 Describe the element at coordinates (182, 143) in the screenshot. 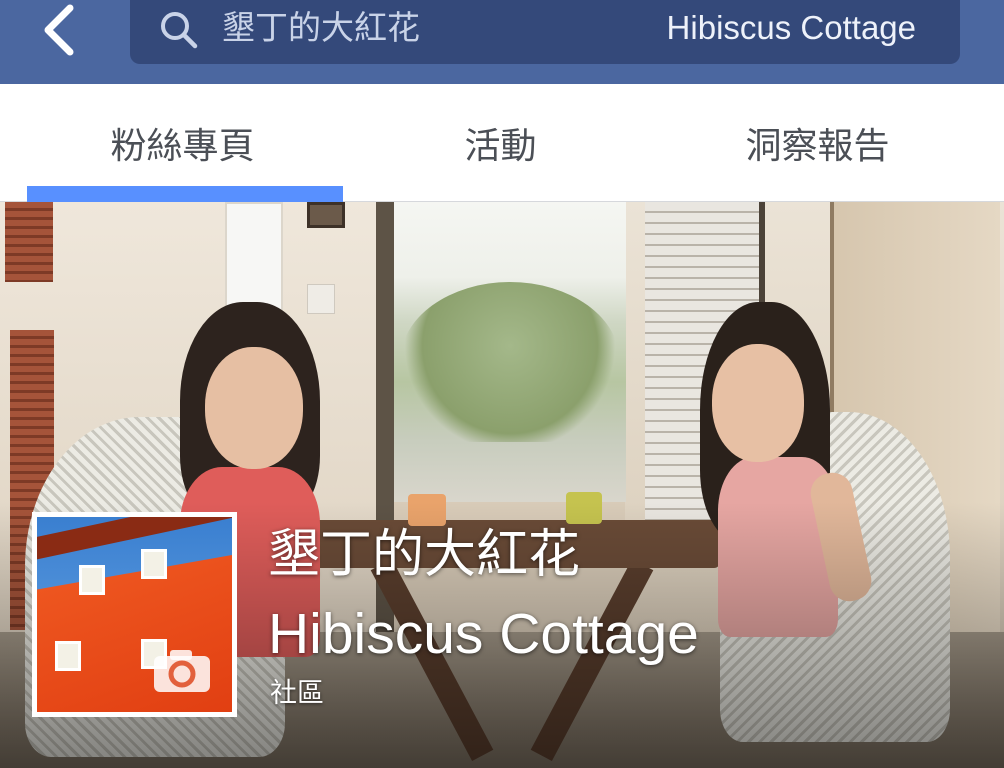

I see `tab-page: 粉絲專頁` at that location.